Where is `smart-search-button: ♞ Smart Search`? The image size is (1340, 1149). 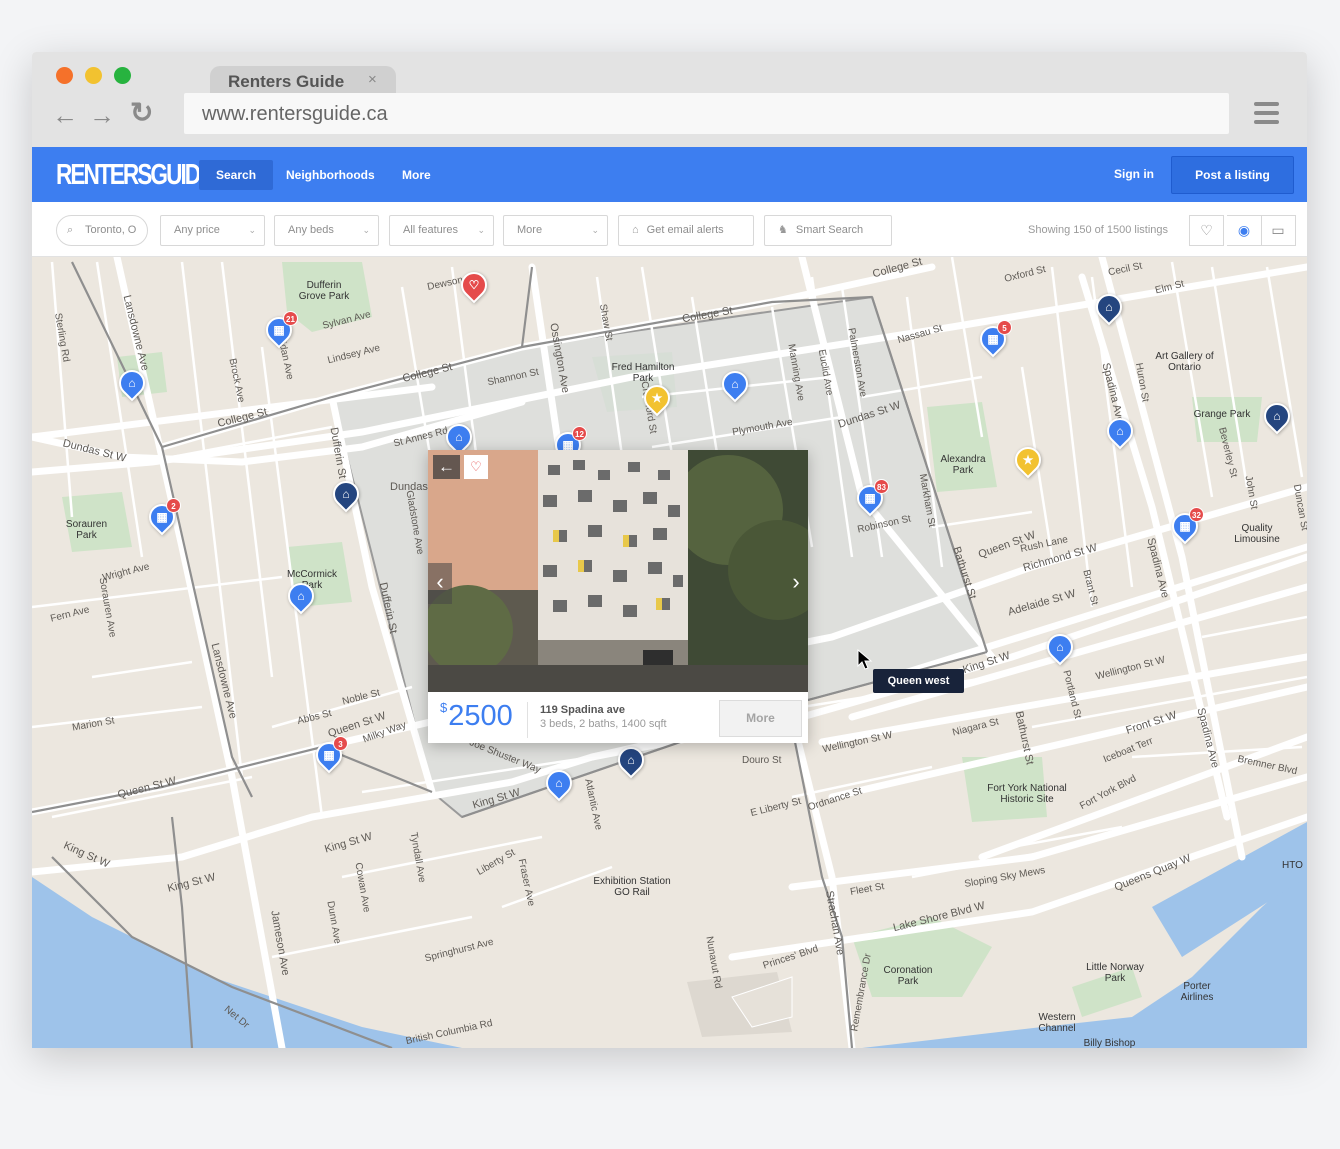 smart-search-button: ♞ Smart Search is located at coordinates (828, 230).